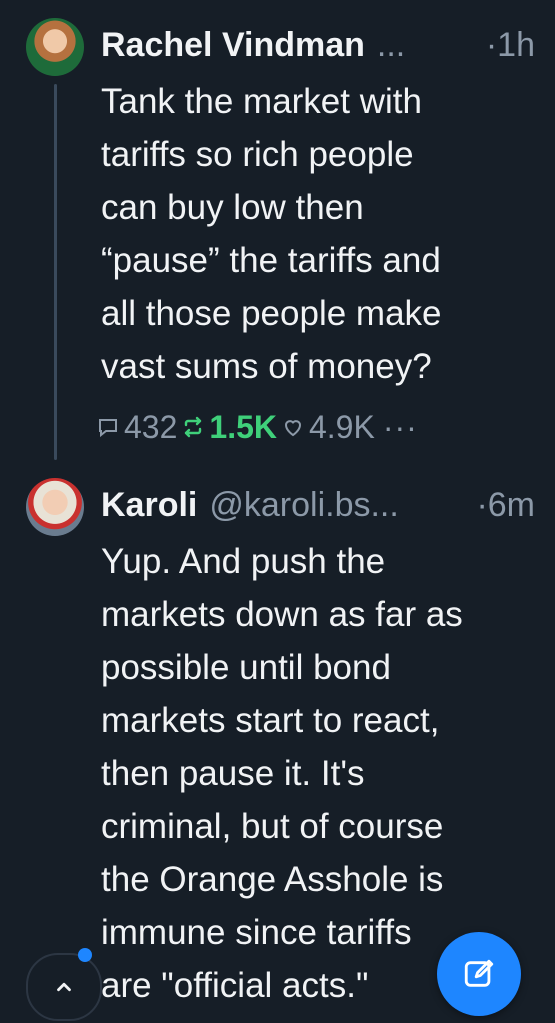  I want to click on reply-button: 432, so click(136, 427).